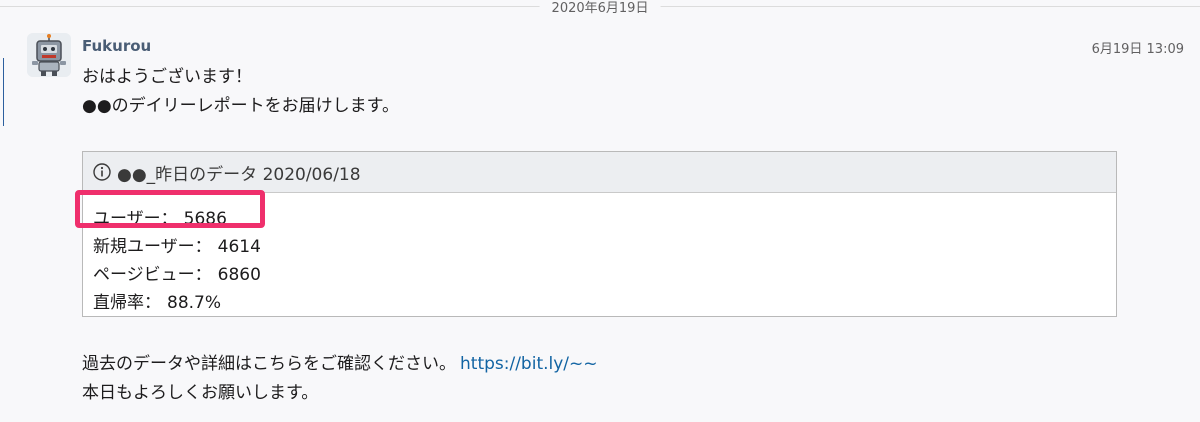 The width and height of the screenshot is (1200, 422). Describe the element at coordinates (239, 247) in the screenshot. I see `stat-value: 4614` at that location.